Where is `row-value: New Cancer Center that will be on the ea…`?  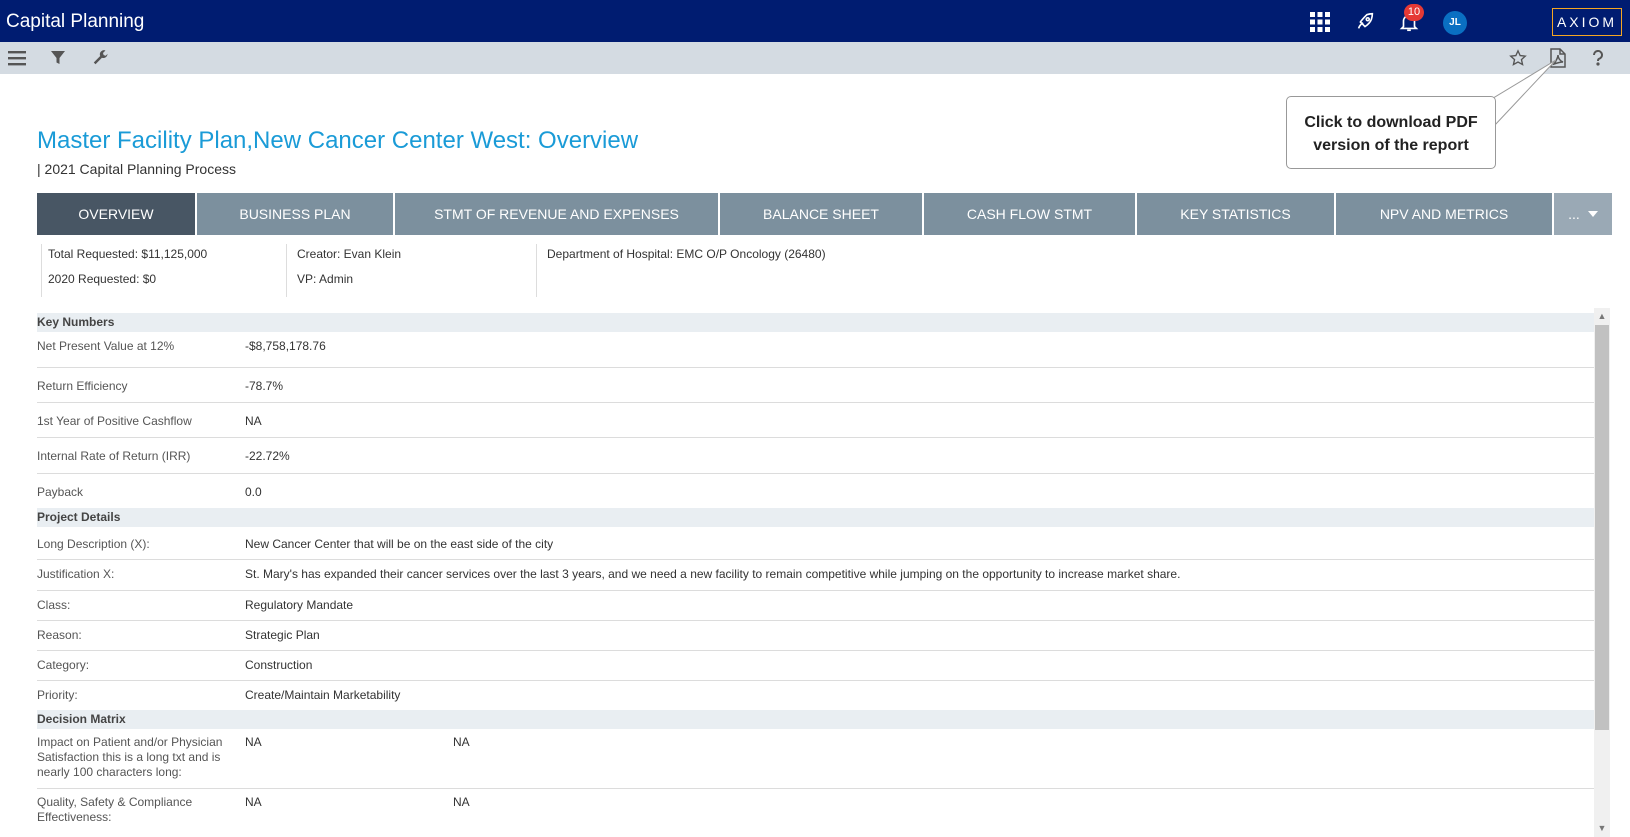
row-value: New Cancer Center that will be on the ea… is located at coordinates (399, 544).